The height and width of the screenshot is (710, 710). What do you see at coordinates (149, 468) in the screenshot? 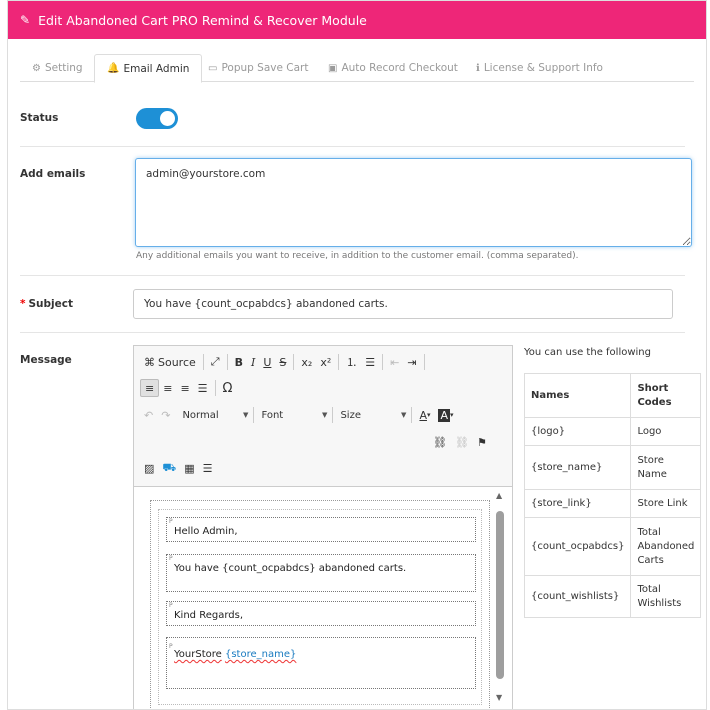
I see `image-button: ▨` at bounding box center [149, 468].